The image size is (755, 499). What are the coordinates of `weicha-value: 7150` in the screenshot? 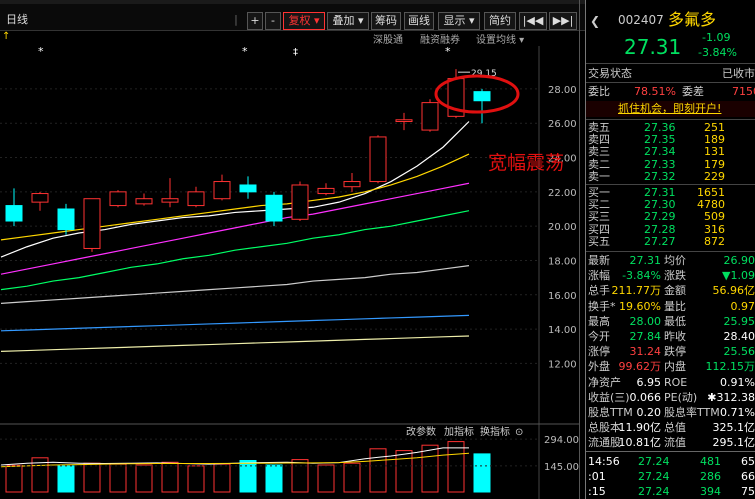 It's located at (743, 91).